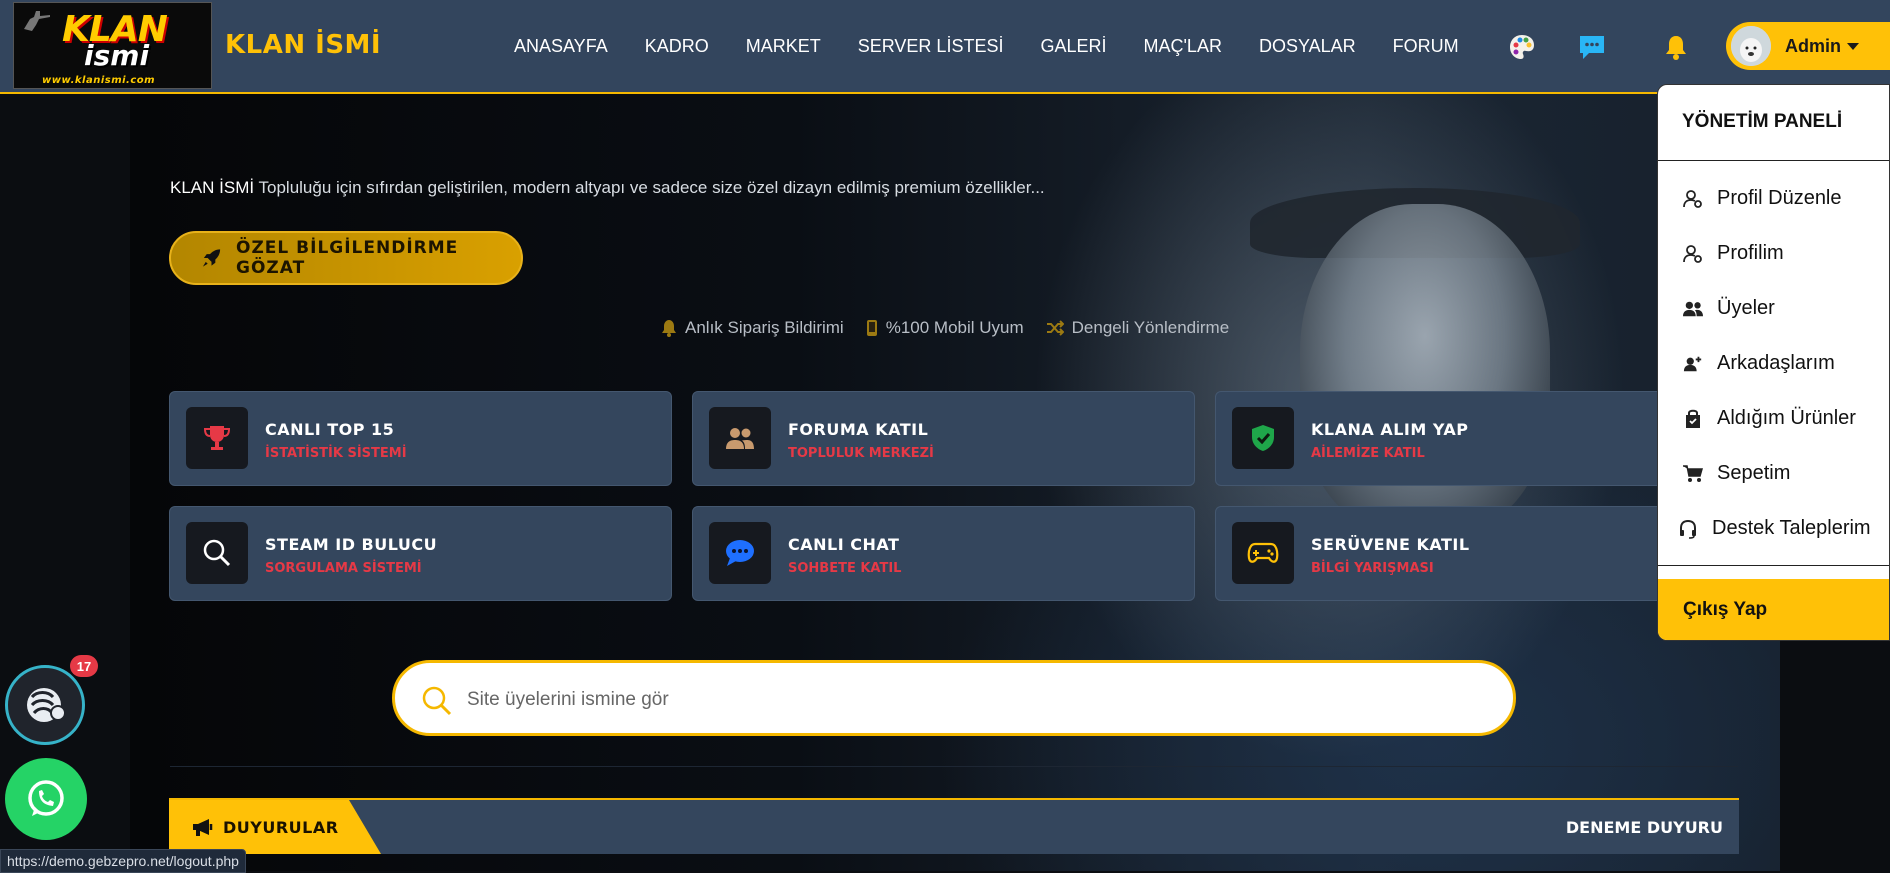  Describe the element at coordinates (1390, 544) in the screenshot. I see `card-title: SERÜVENE KATIL` at that location.